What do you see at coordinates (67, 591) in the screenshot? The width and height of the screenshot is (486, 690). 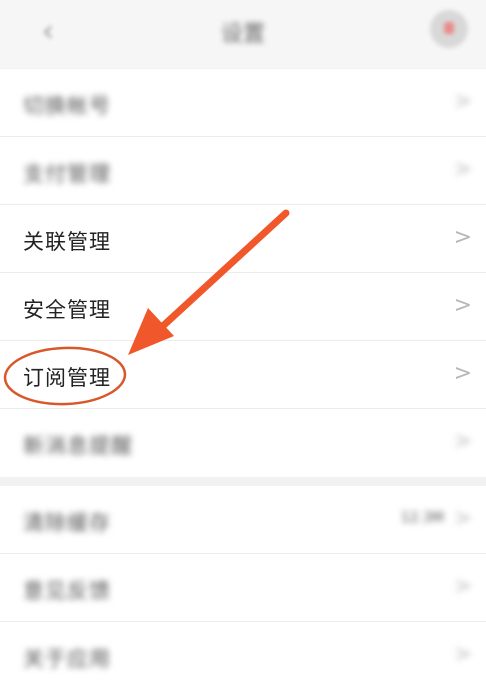 I see `settings-item-label: 意见反馈` at bounding box center [67, 591].